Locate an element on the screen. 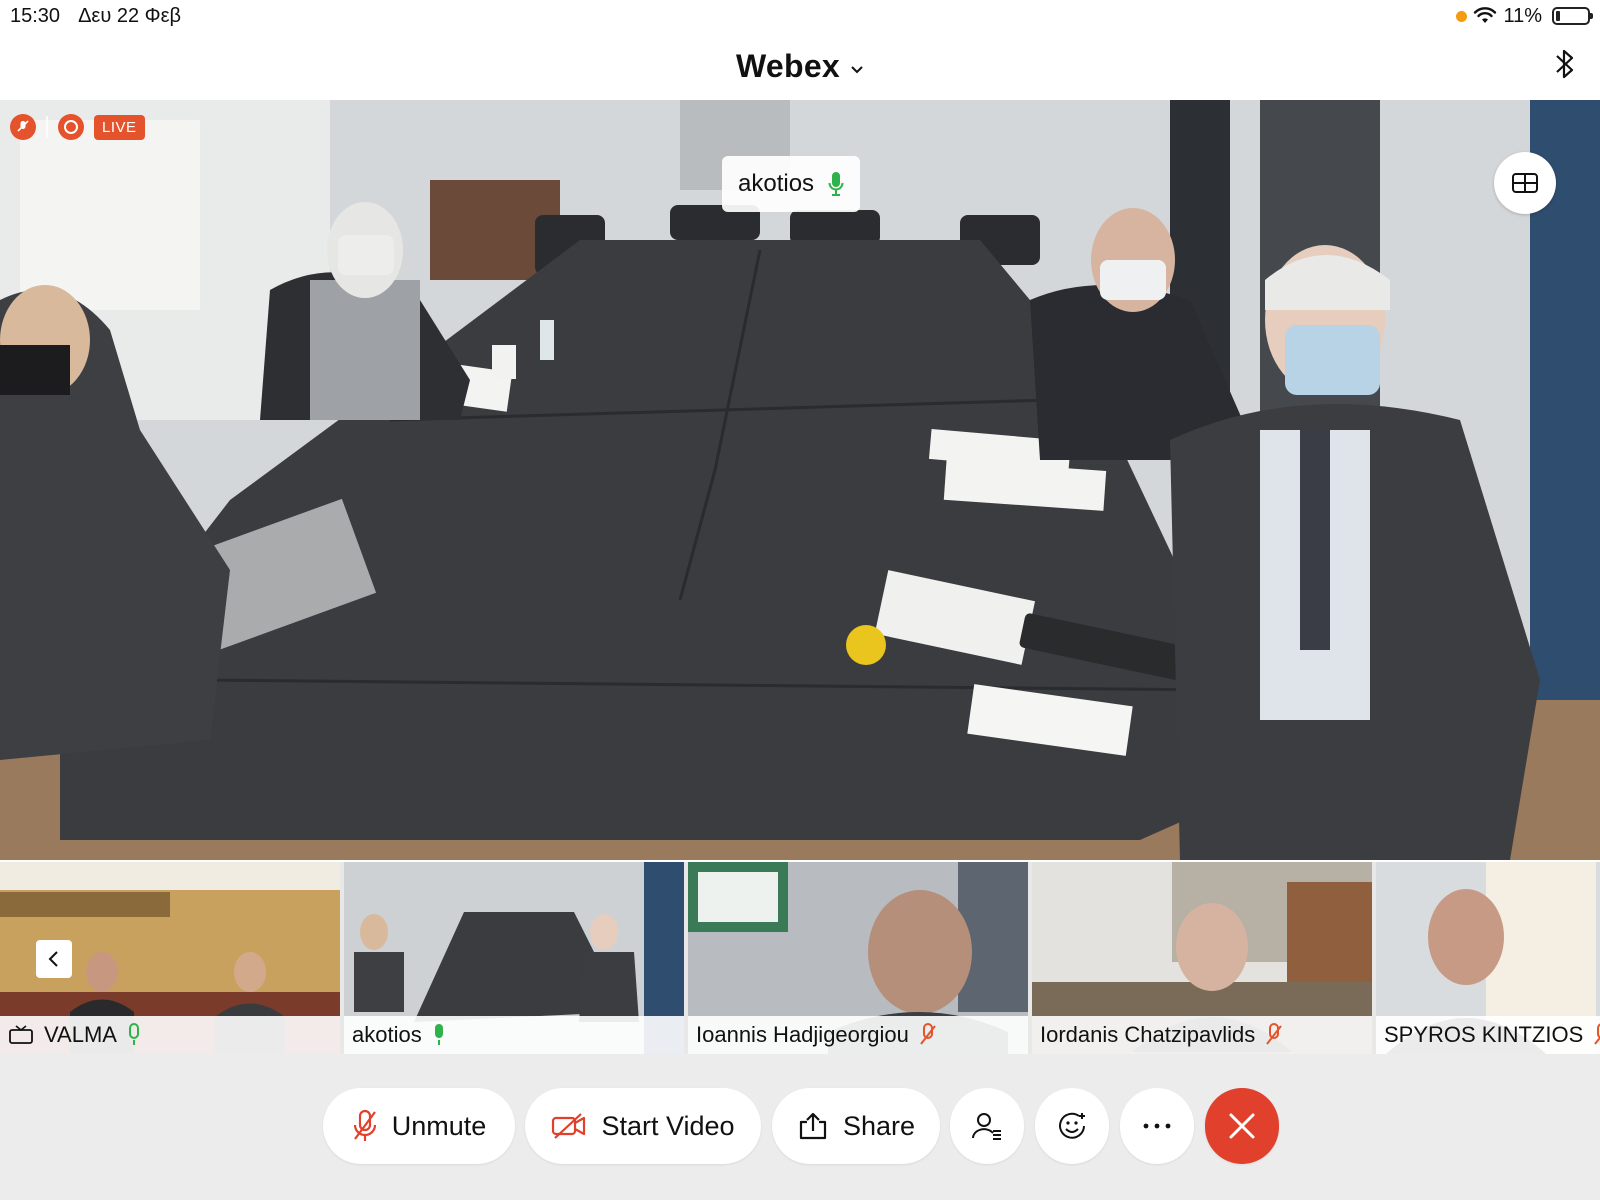 The height and width of the screenshot is (1200, 1600). indicator-divider is located at coordinates (47, 127).